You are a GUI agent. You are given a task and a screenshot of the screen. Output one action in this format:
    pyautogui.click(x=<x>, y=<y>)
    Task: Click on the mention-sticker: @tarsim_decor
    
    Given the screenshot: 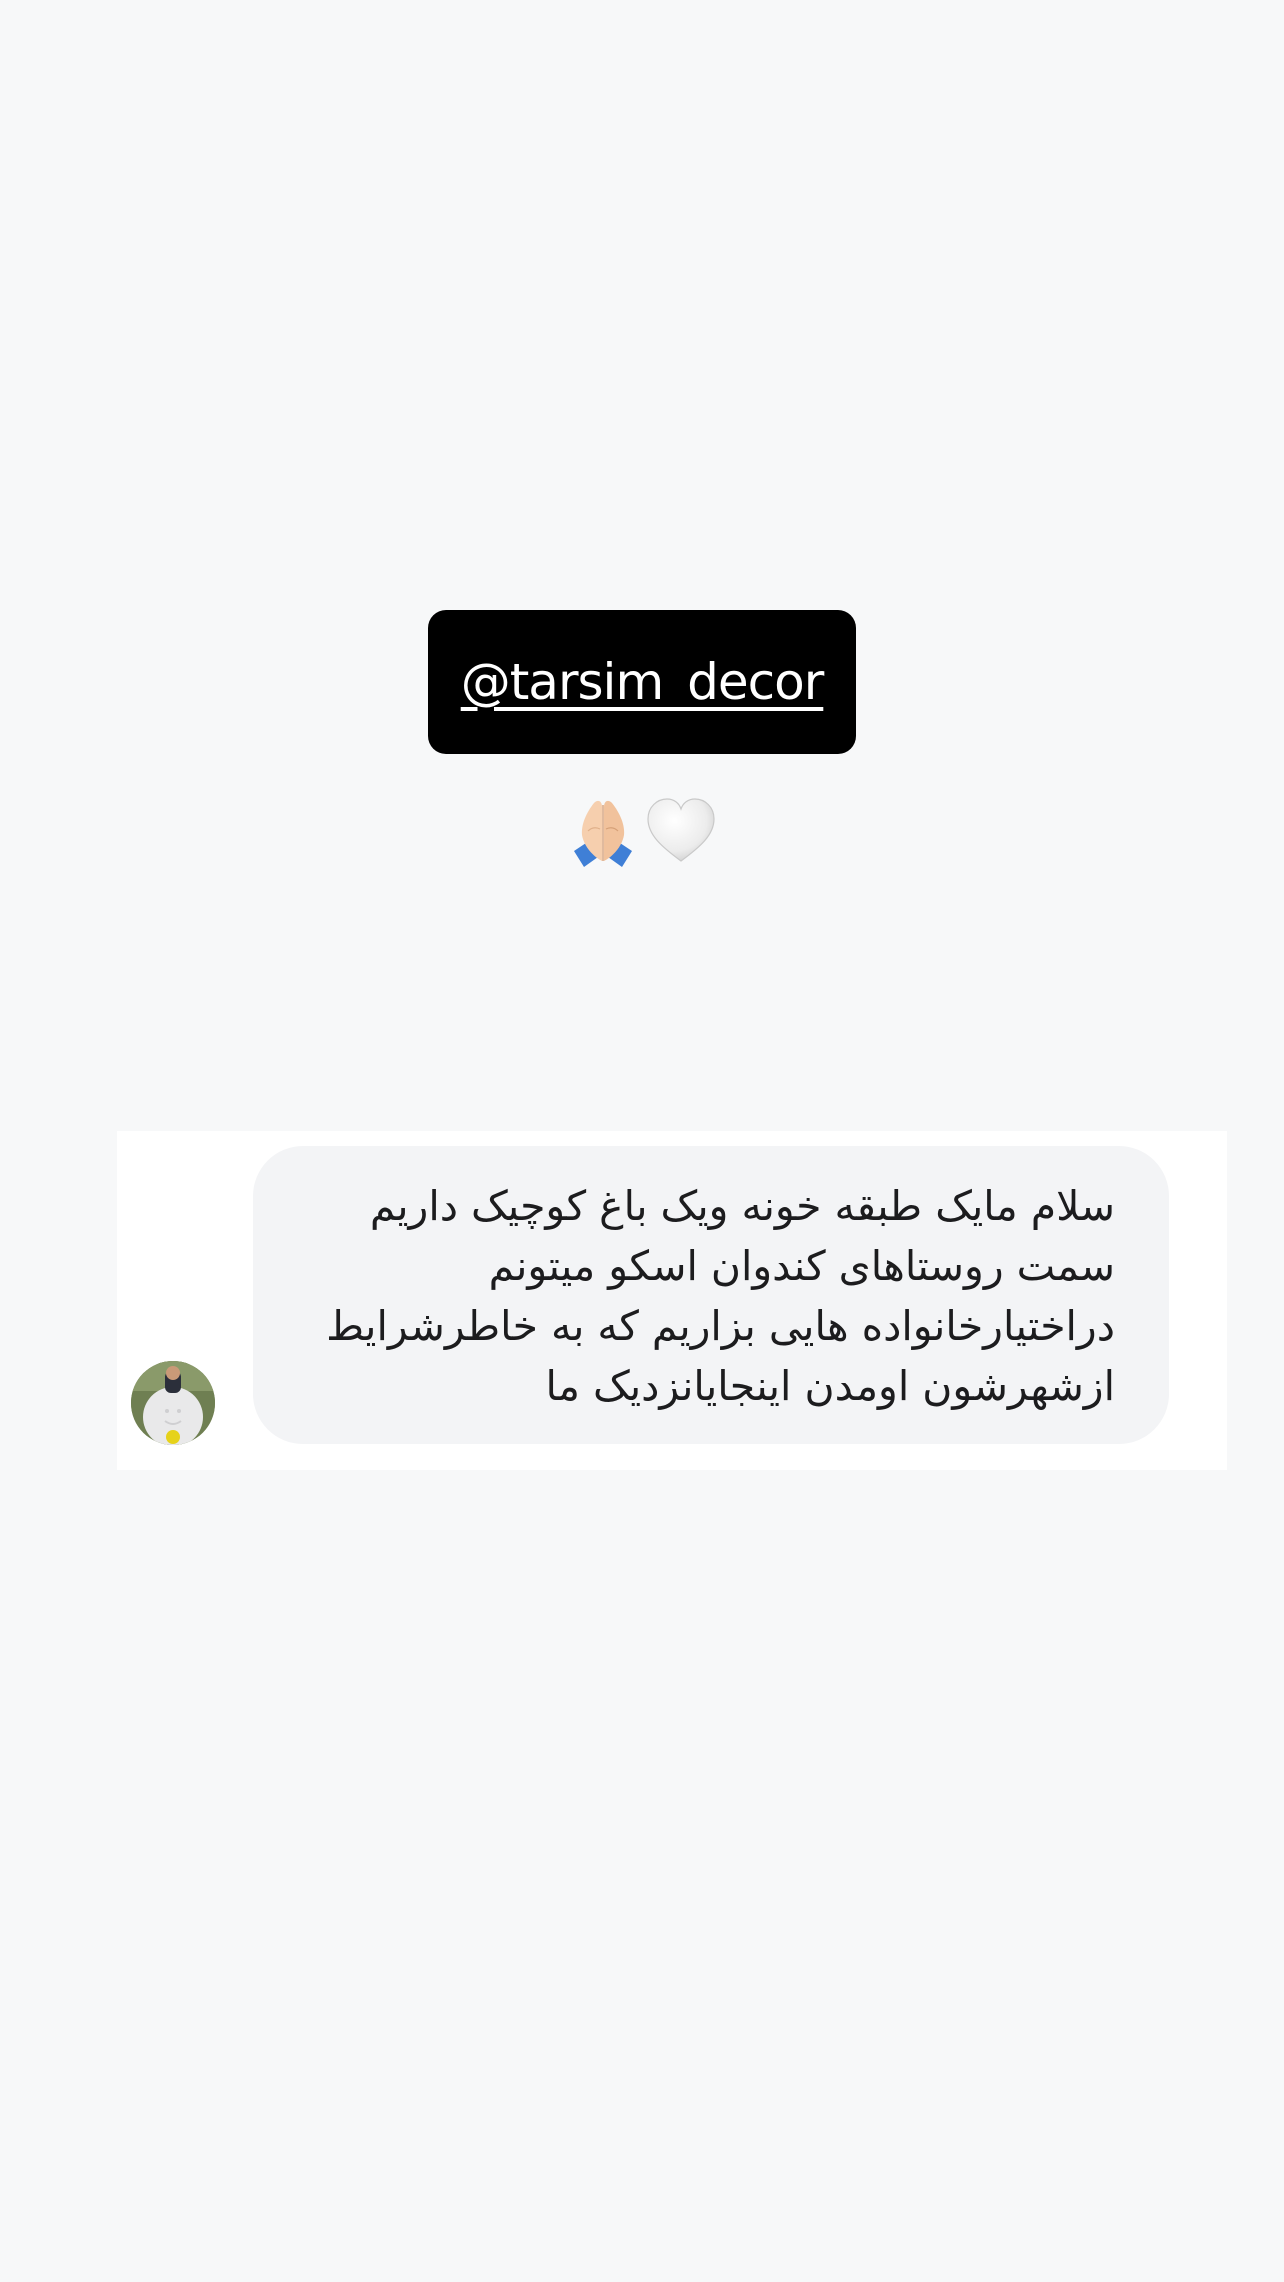 What is the action you would take?
    pyautogui.click(x=642, y=682)
    